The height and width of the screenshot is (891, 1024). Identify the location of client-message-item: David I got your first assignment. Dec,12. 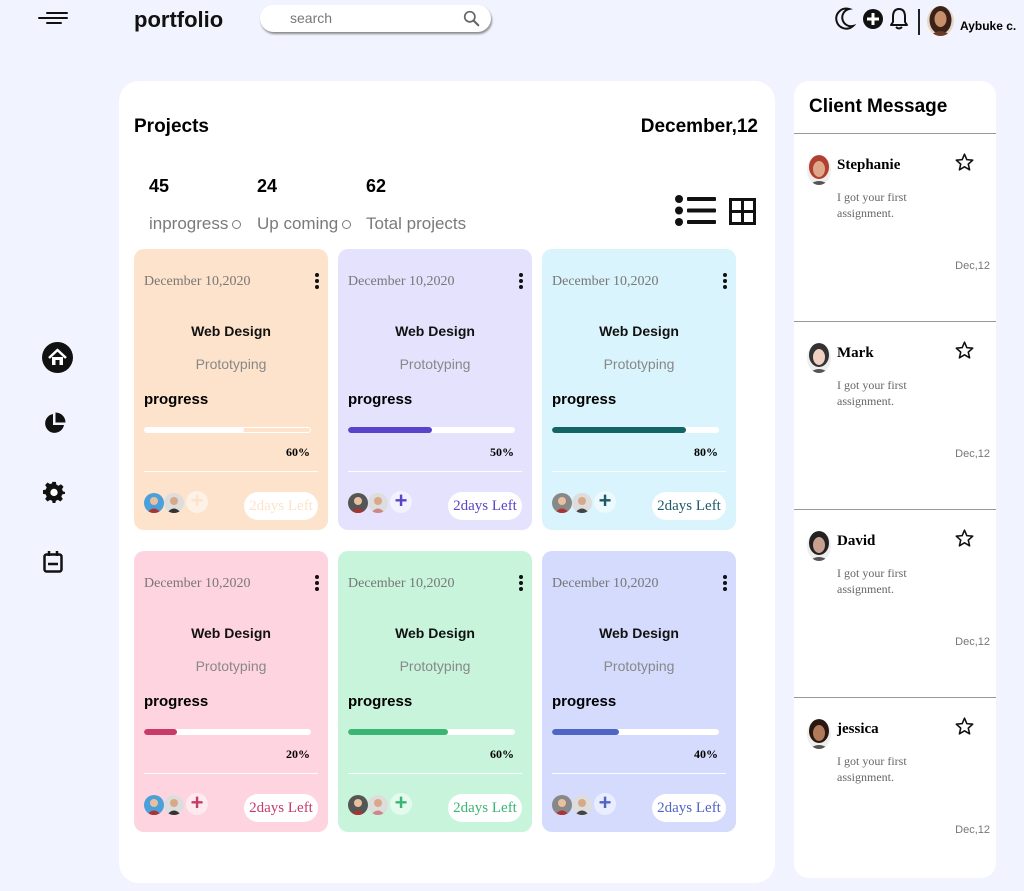
(895, 604).